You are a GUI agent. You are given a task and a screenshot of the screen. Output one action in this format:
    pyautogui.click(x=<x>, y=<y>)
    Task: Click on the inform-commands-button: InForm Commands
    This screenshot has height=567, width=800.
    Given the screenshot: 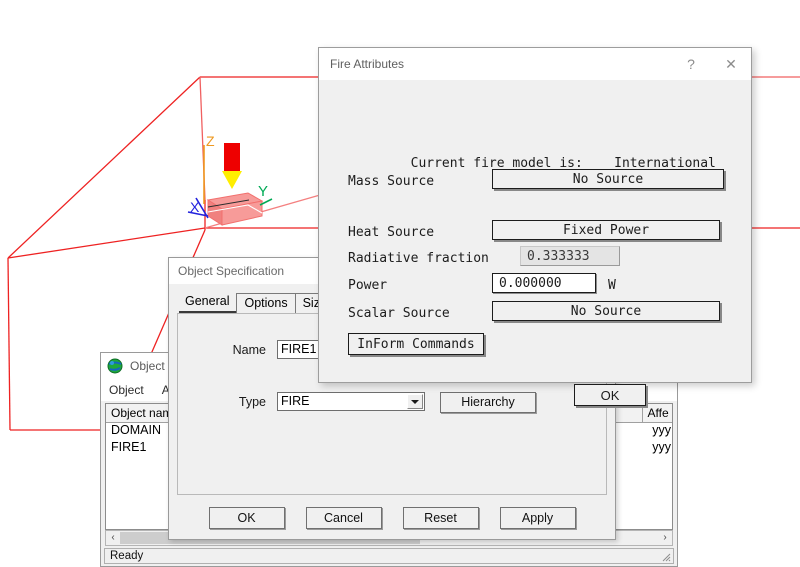 What is the action you would take?
    pyautogui.click(x=416, y=344)
    